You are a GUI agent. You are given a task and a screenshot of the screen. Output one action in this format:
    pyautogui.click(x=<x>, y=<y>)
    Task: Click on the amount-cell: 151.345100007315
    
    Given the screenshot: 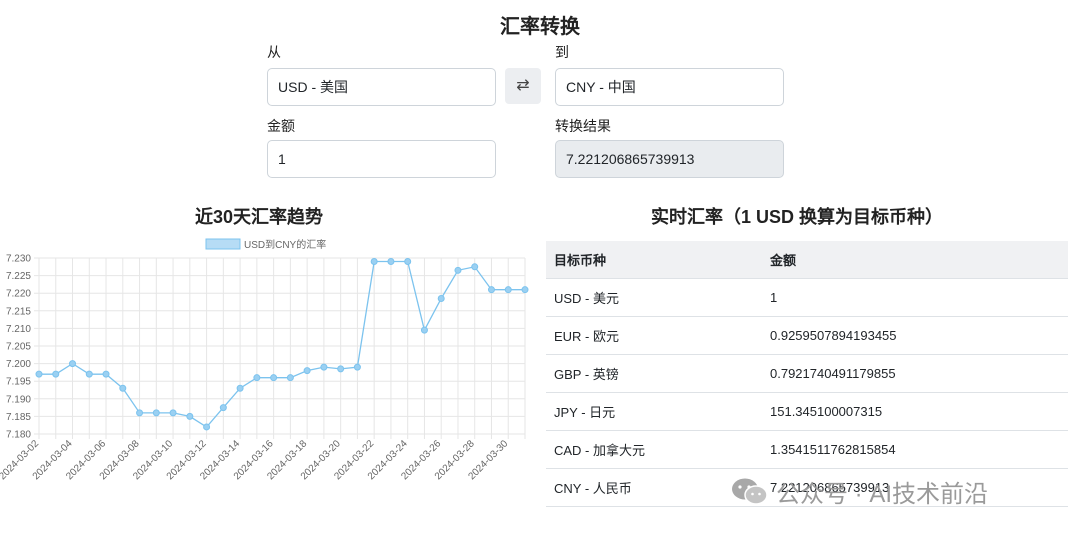 What is the action you would take?
    pyautogui.click(x=915, y=411)
    